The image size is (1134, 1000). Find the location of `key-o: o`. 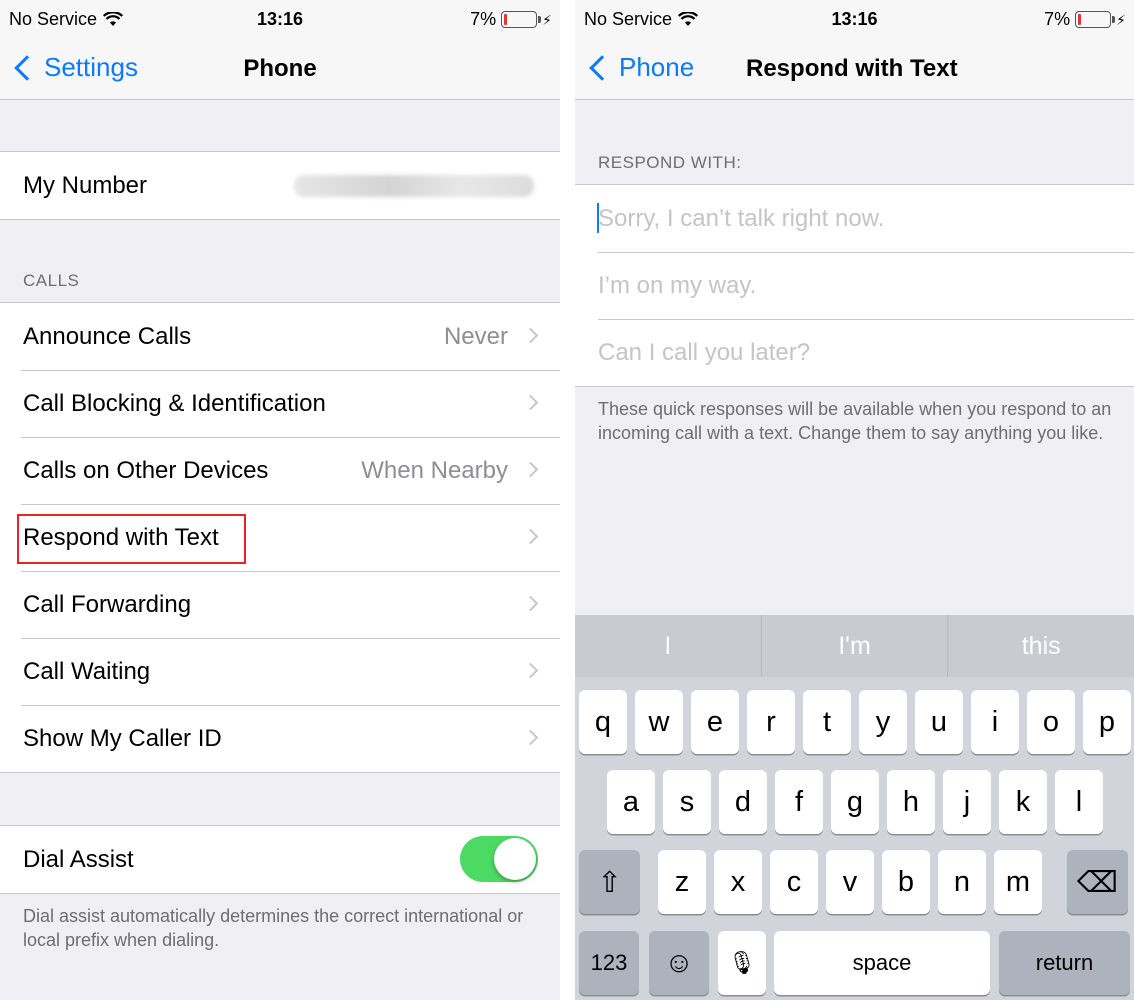

key-o: o is located at coordinates (1051, 722).